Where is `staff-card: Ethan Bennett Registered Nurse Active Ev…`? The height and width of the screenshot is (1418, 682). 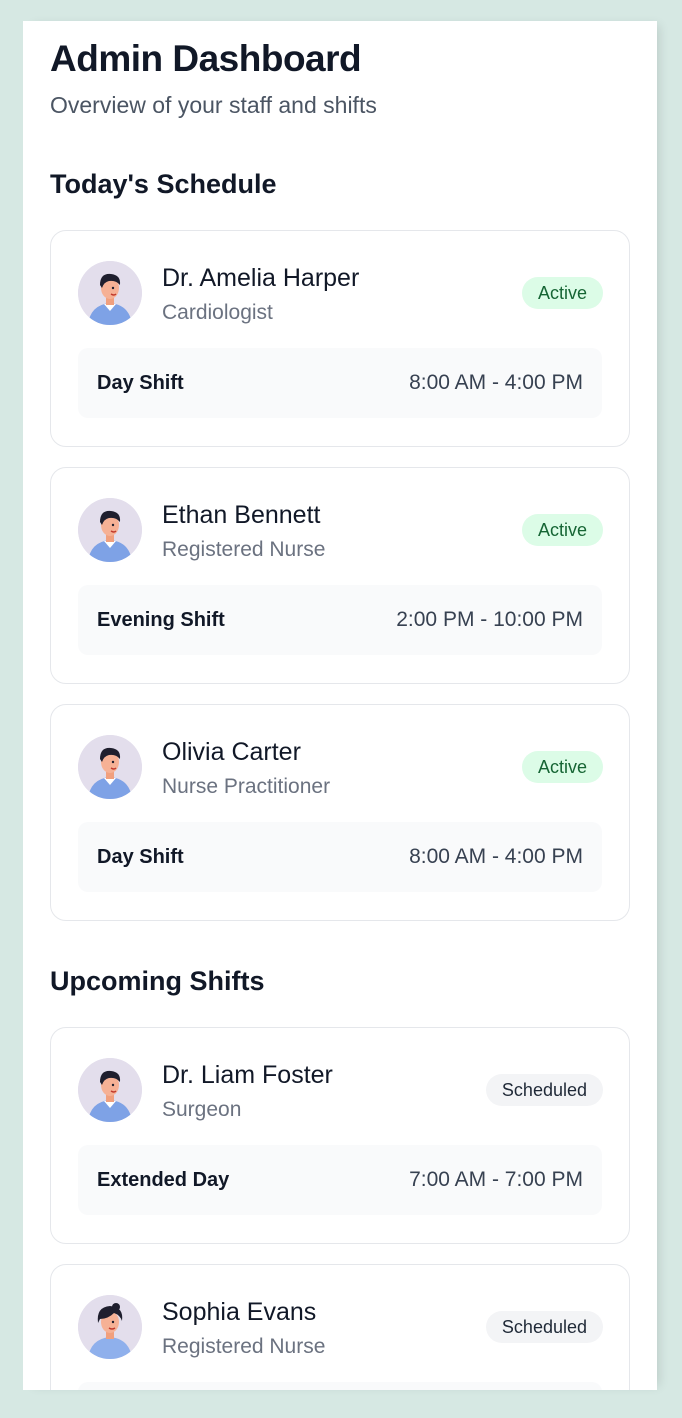 staff-card: Ethan Bennett Registered Nurse Active Ev… is located at coordinates (340, 575).